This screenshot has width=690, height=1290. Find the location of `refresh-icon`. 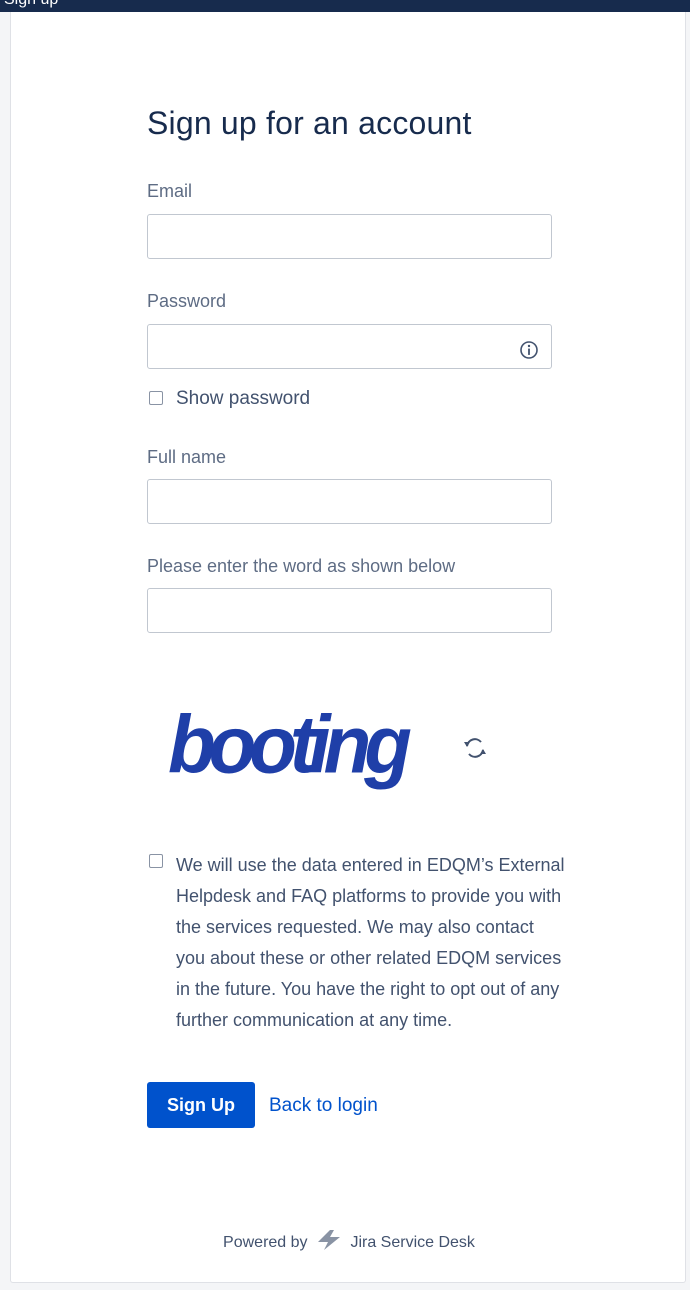

refresh-icon is located at coordinates (475, 748).